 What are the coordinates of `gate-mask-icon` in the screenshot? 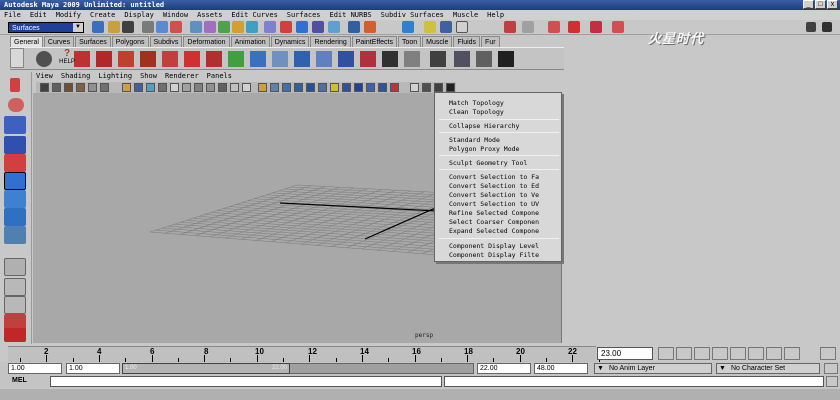 It's located at (150, 87).